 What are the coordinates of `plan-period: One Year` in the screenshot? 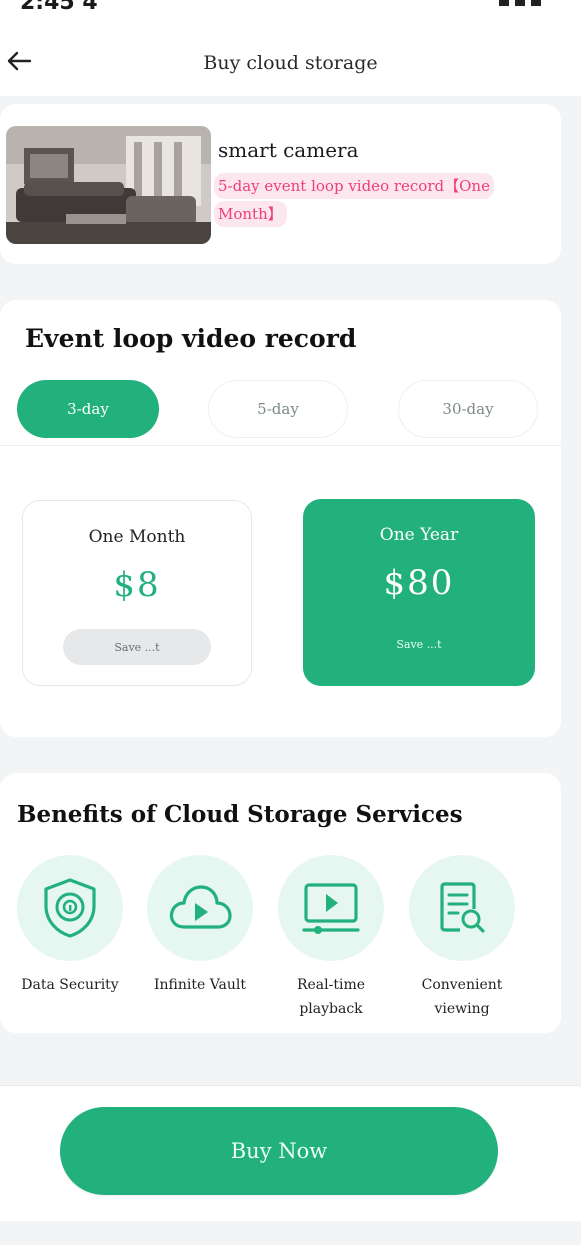 It's located at (419, 535).